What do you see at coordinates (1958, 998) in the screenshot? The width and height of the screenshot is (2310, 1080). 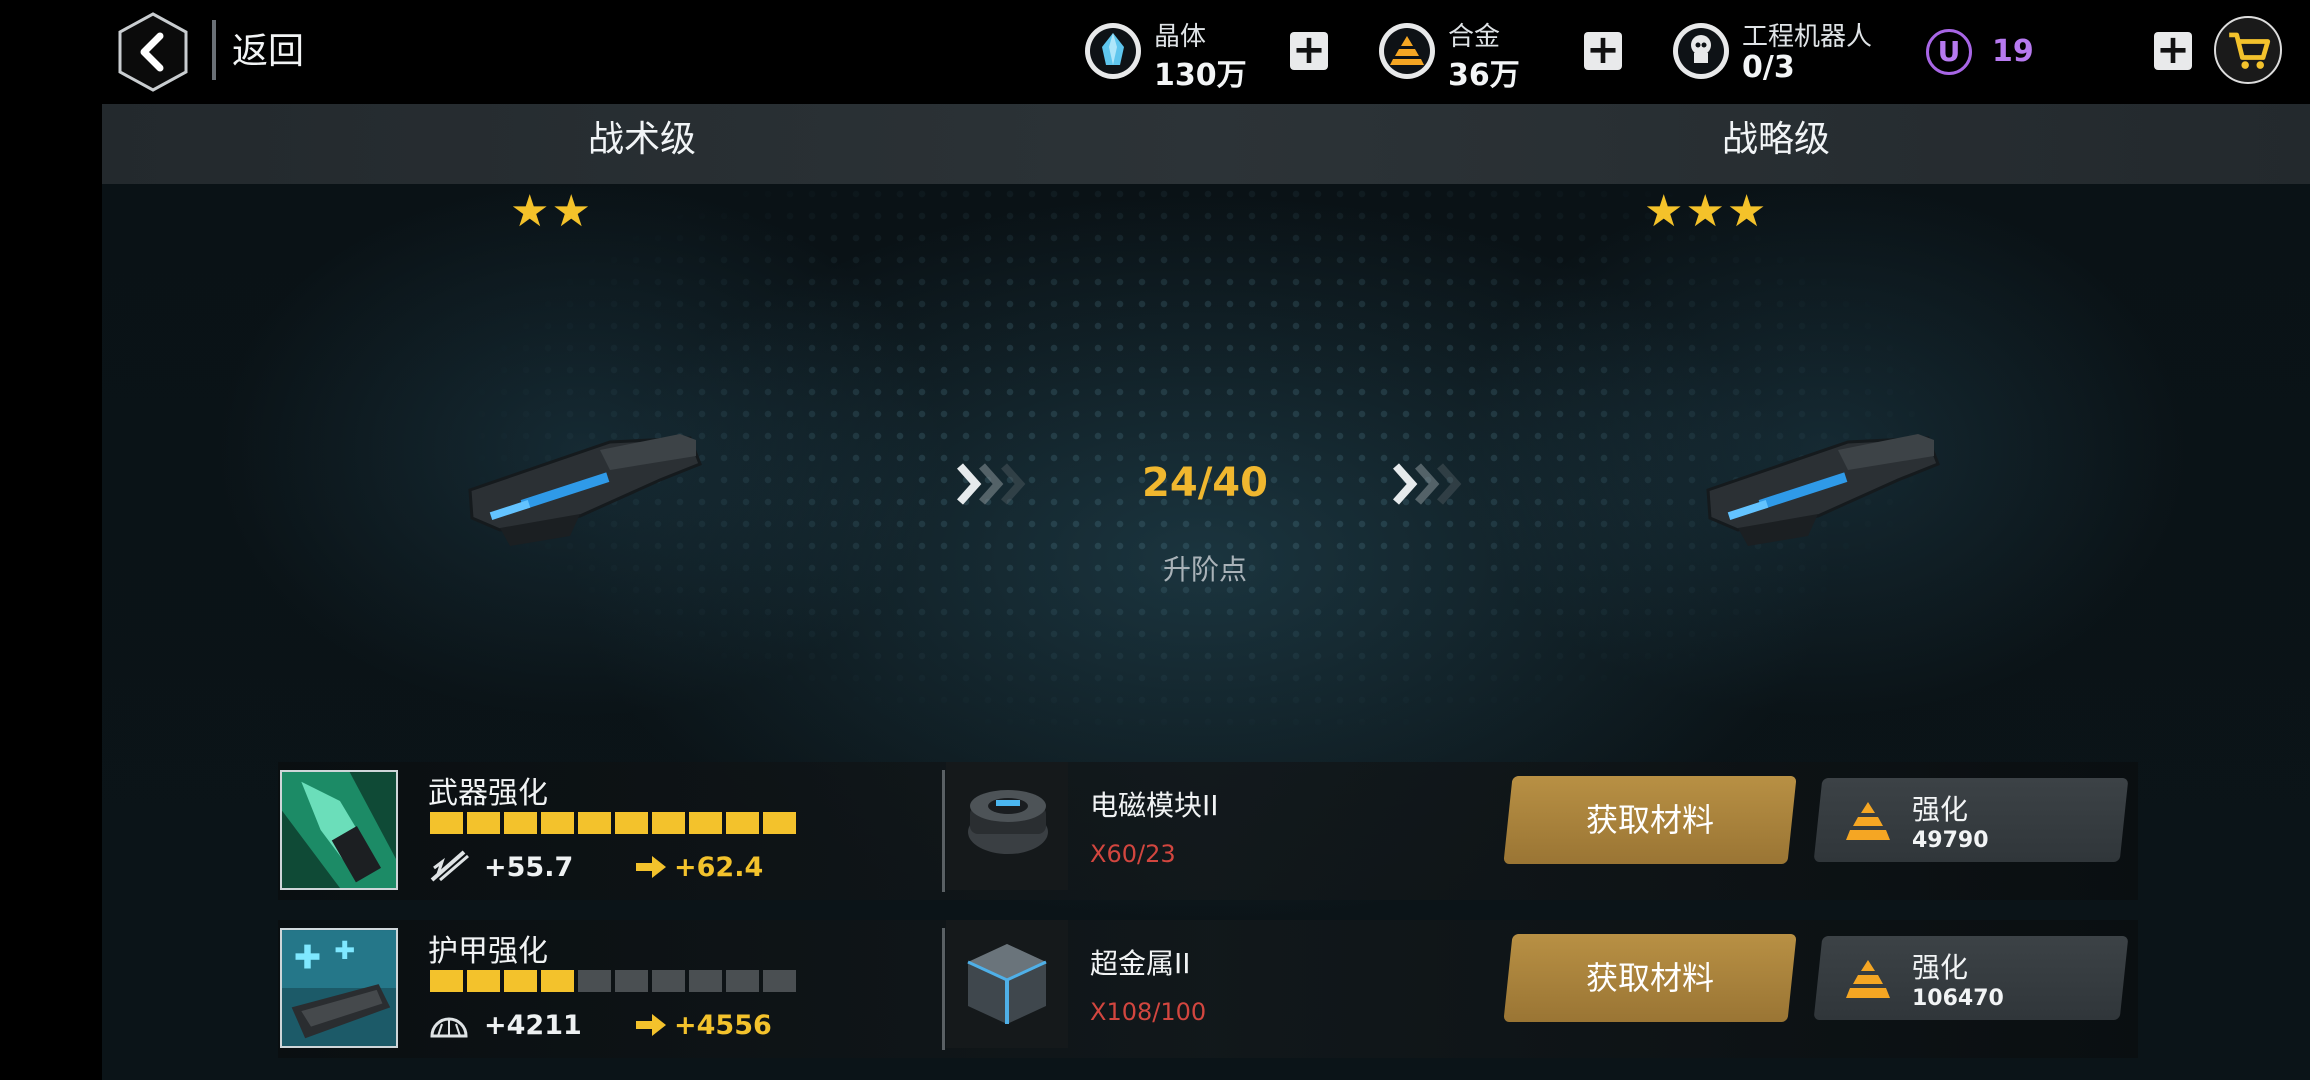 I see `upgrade-cost: 106470` at bounding box center [1958, 998].